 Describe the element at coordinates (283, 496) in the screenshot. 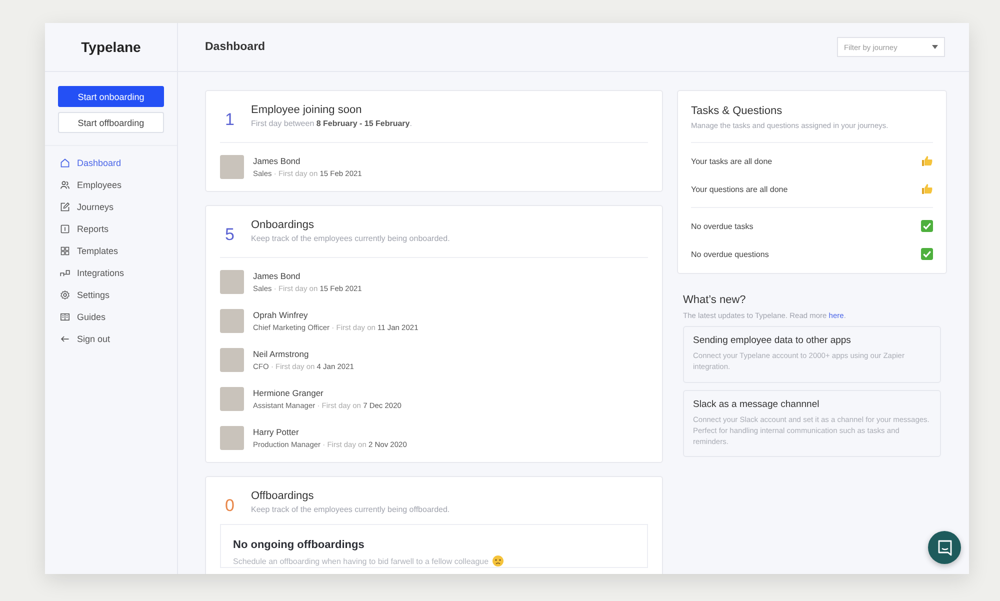

I see `card-title: Offboardings` at that location.